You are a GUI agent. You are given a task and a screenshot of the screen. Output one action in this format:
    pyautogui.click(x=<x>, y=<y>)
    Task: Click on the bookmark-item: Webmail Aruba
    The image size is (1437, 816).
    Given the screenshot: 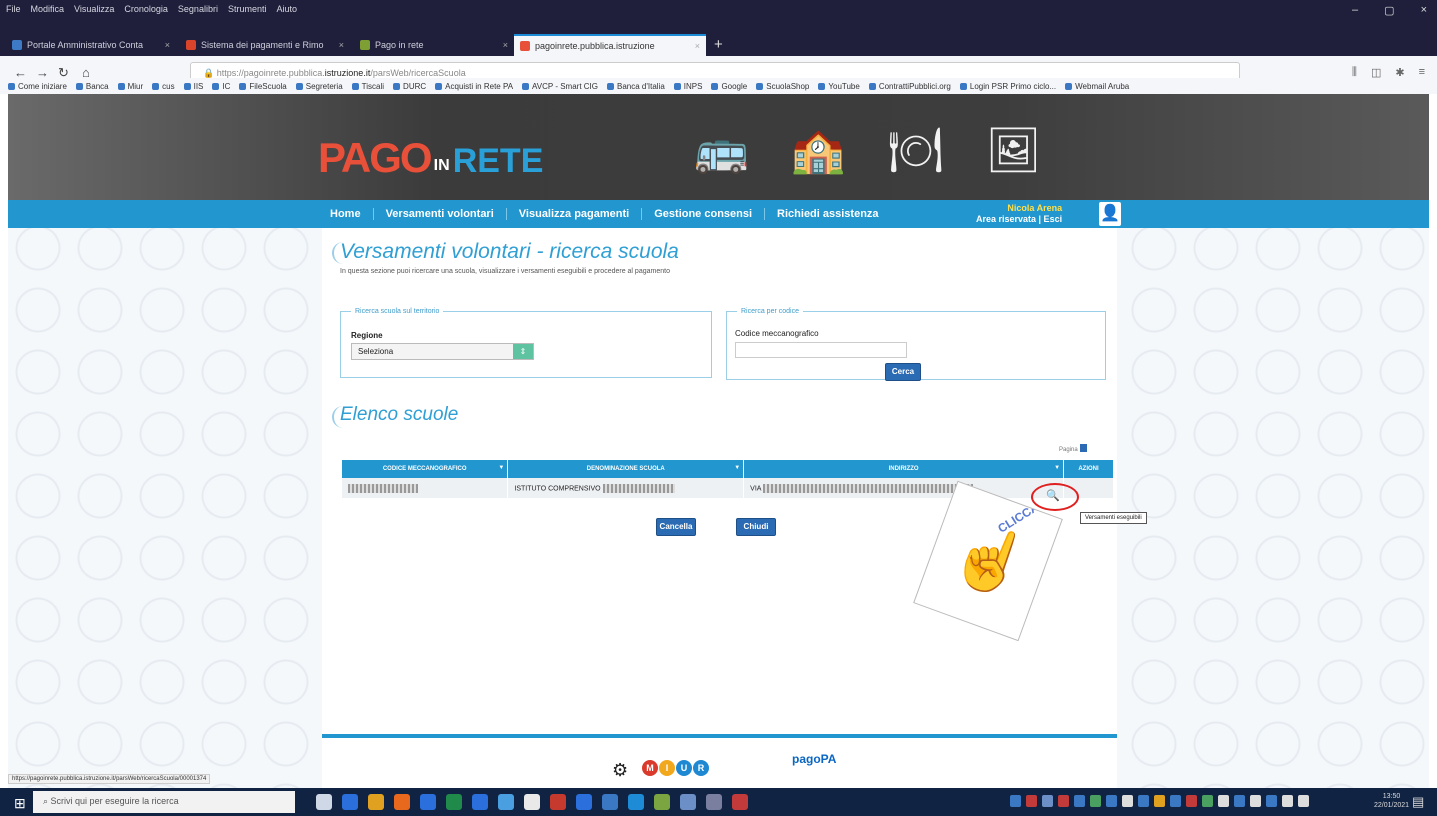 What is the action you would take?
    pyautogui.click(x=1097, y=86)
    